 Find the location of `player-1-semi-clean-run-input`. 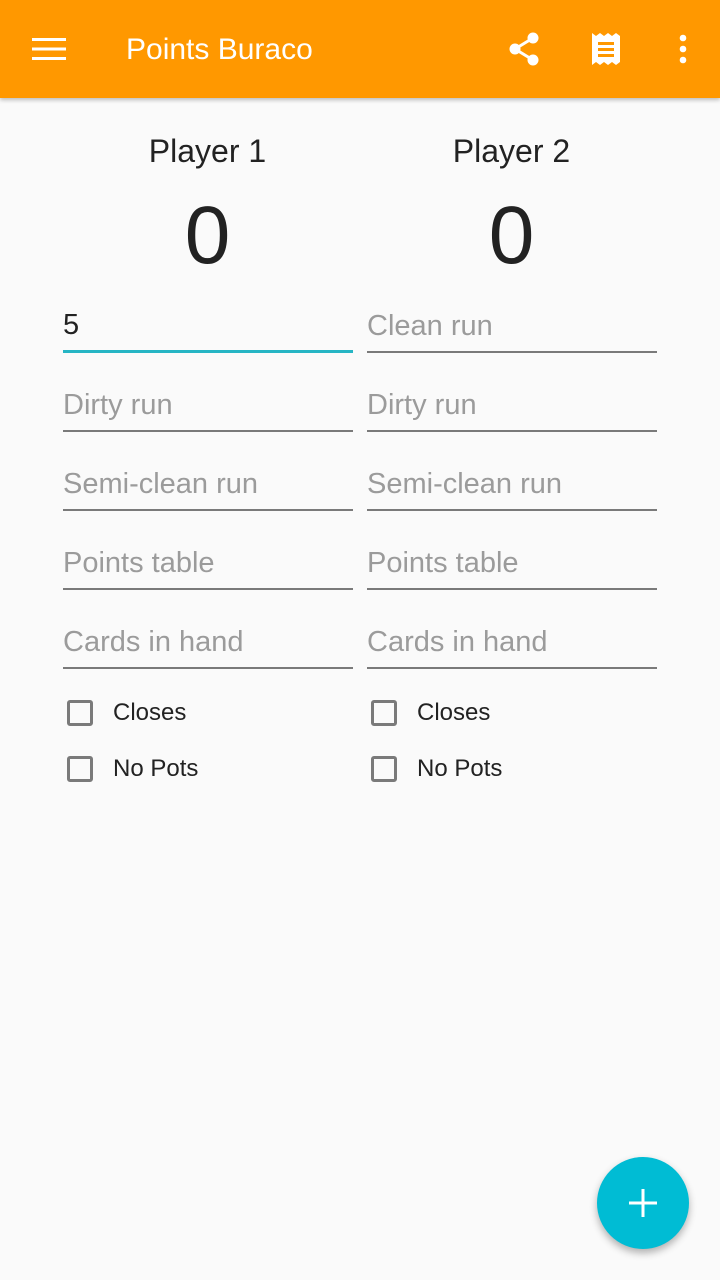

player-1-semi-clean-run-input is located at coordinates (208, 485).